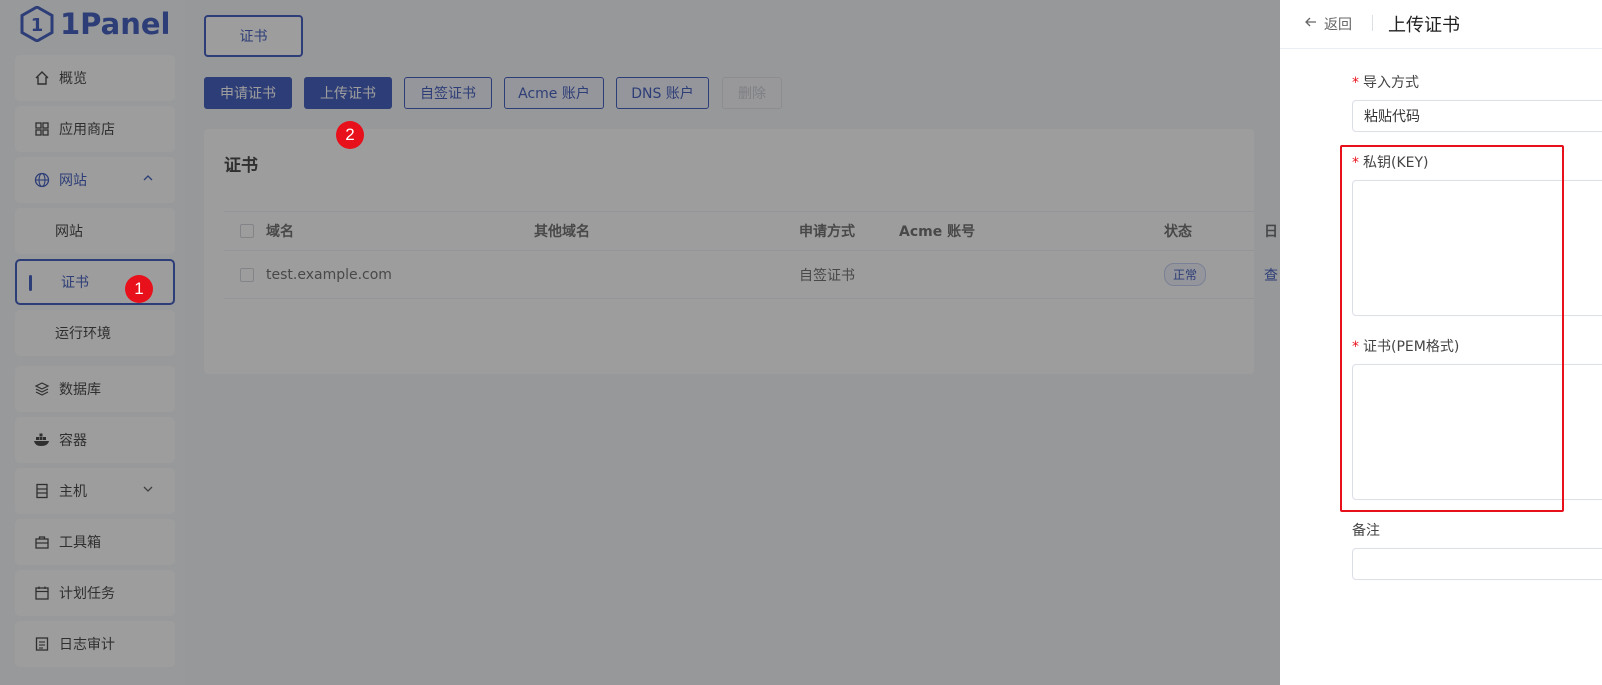 This screenshot has height=685, width=1602. I want to click on remark-label: 备注, so click(1366, 531).